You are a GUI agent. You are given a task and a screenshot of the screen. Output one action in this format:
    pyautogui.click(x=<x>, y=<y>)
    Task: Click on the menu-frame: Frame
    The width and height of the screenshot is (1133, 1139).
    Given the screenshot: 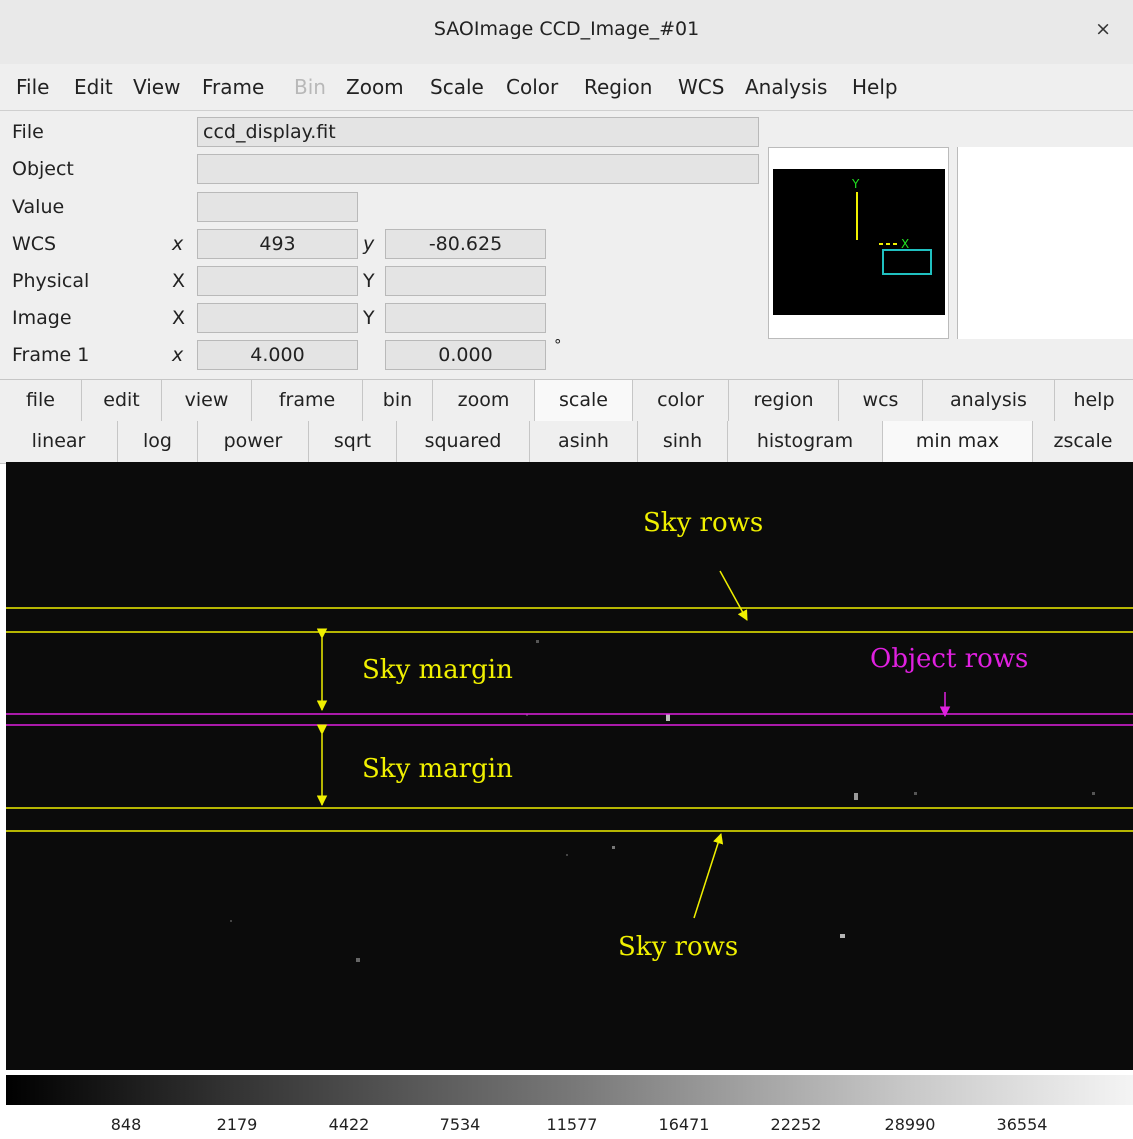 What is the action you would take?
    pyautogui.click(x=233, y=87)
    